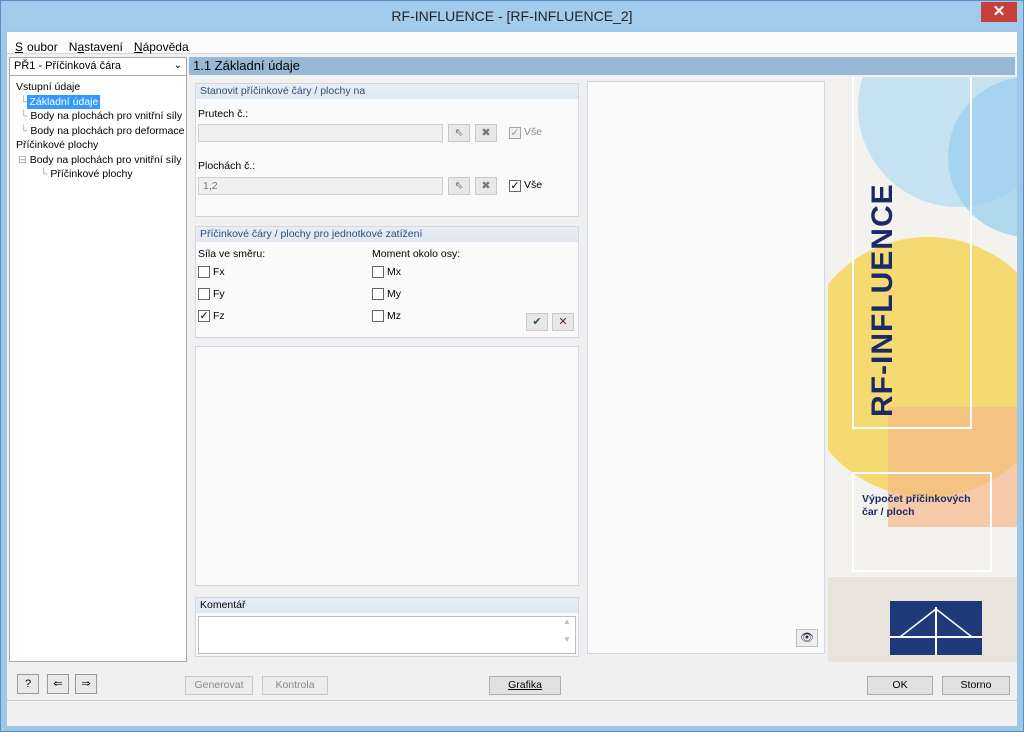  I want to click on check-button: Kontrola, so click(295, 685).